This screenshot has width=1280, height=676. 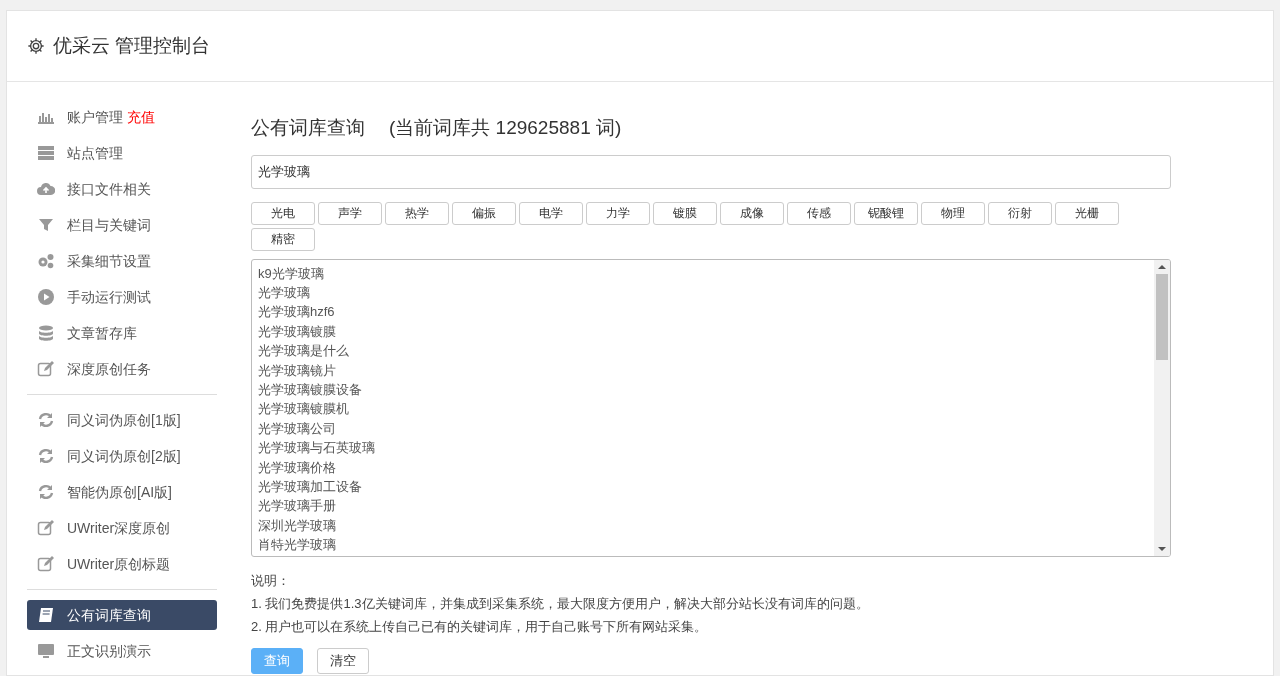 What do you see at coordinates (122, 297) in the screenshot?
I see `sidebar-item: 手动运行测试` at bounding box center [122, 297].